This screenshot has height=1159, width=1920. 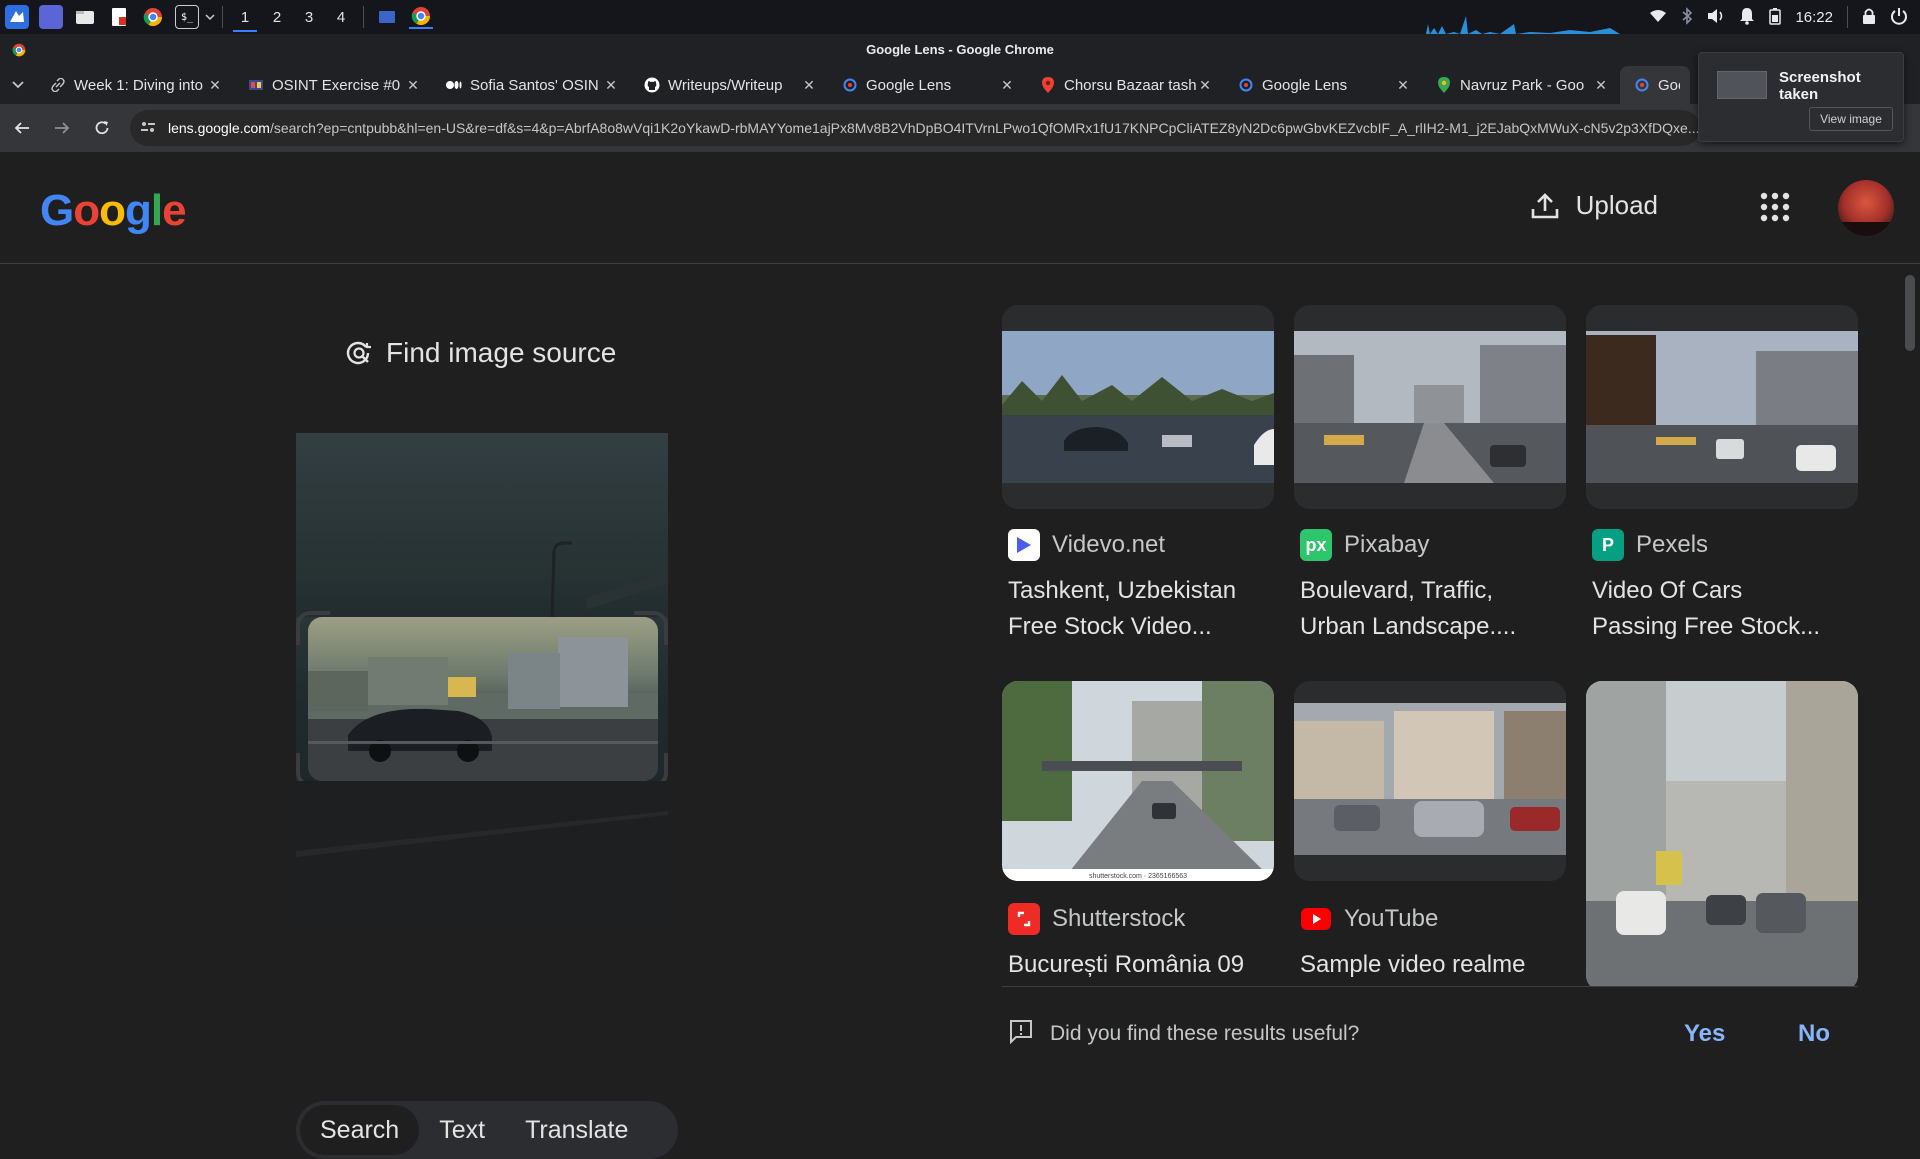 What do you see at coordinates (501, 352) in the screenshot?
I see `find-source-label: Find image source` at bounding box center [501, 352].